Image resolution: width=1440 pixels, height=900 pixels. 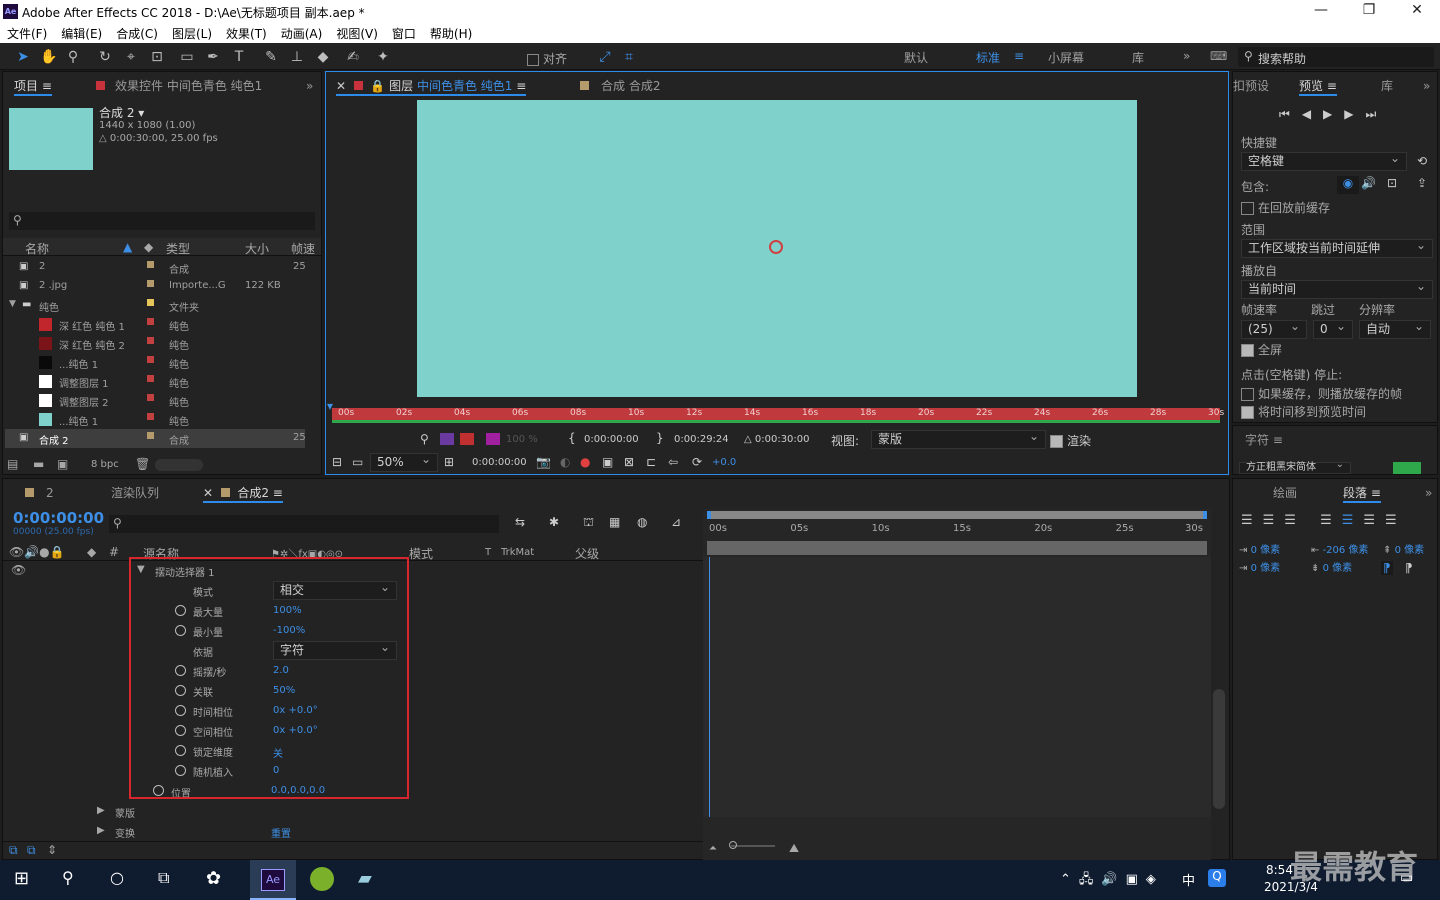 I want to click on rotate-tool-icon: ↻, so click(x=105, y=57).